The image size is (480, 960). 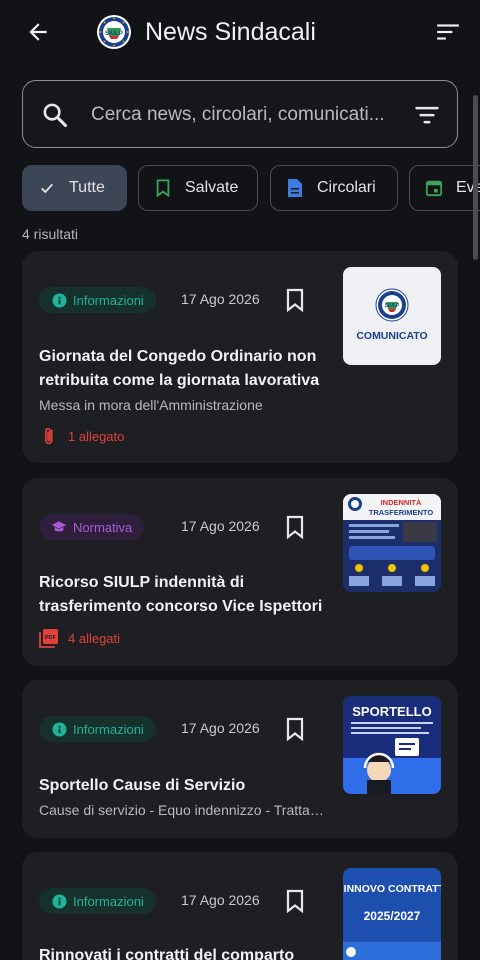 I want to click on app-header: SIULP News Sindacali, so click(x=240, y=32).